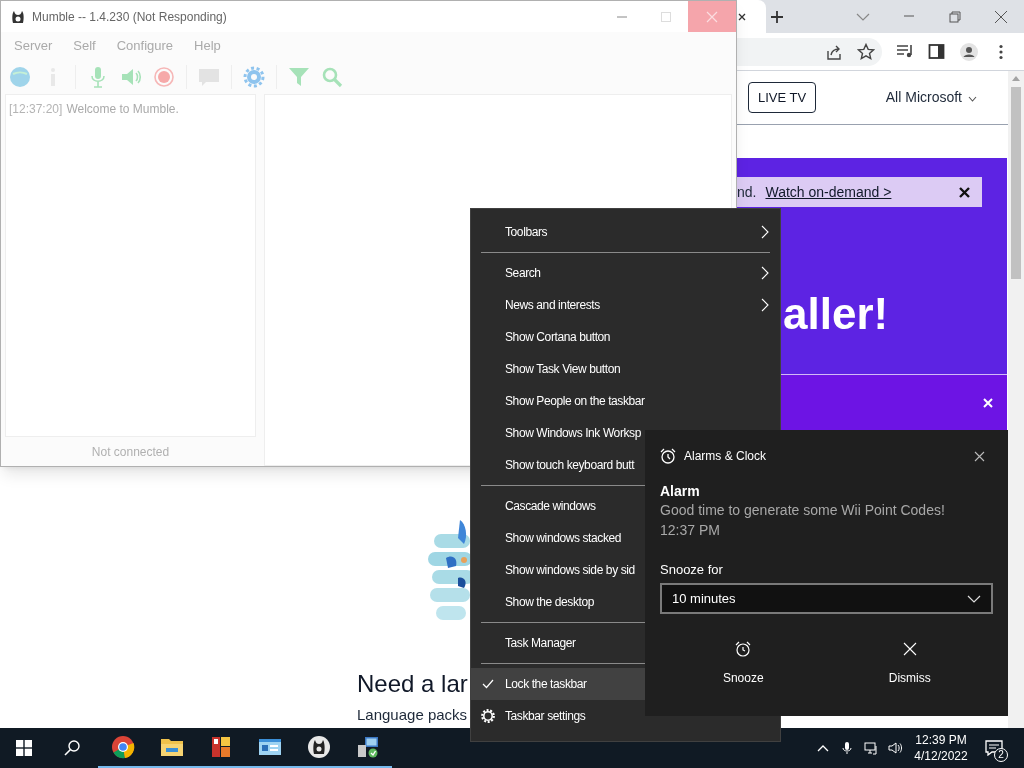  Describe the element at coordinates (1001, 755) in the screenshot. I see `count-badge: 2` at that location.